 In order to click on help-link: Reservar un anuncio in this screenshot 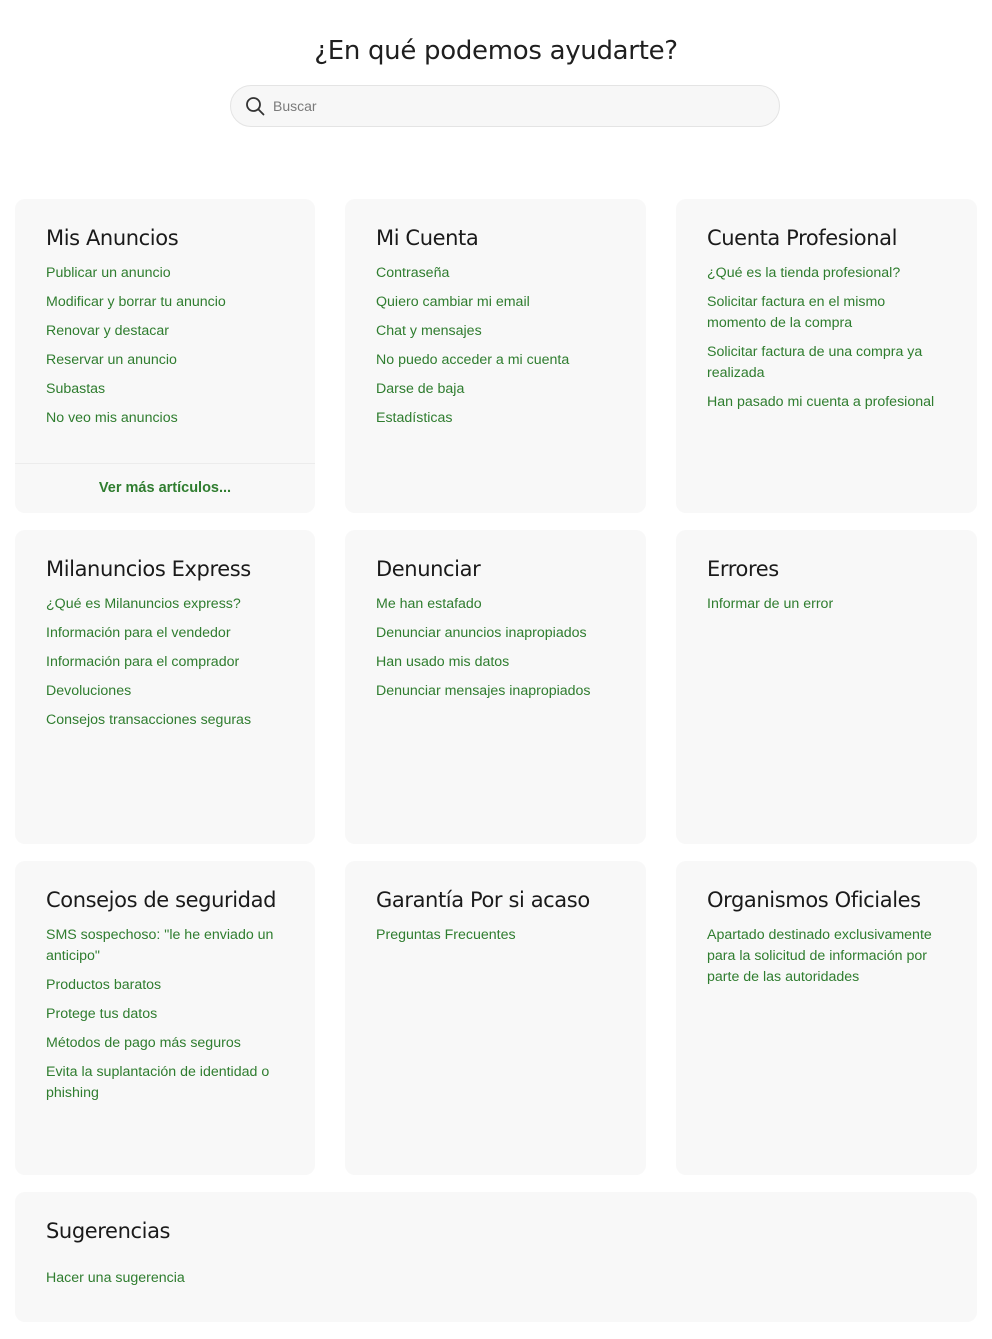, I will do `click(111, 360)`.